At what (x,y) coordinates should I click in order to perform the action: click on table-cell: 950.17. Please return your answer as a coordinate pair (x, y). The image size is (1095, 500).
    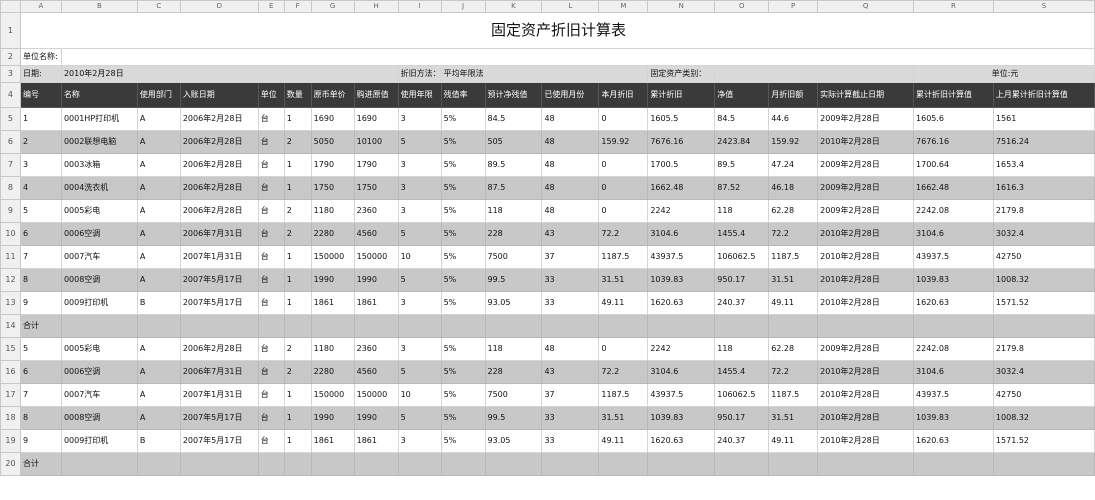
    Looking at the image, I should click on (742, 280).